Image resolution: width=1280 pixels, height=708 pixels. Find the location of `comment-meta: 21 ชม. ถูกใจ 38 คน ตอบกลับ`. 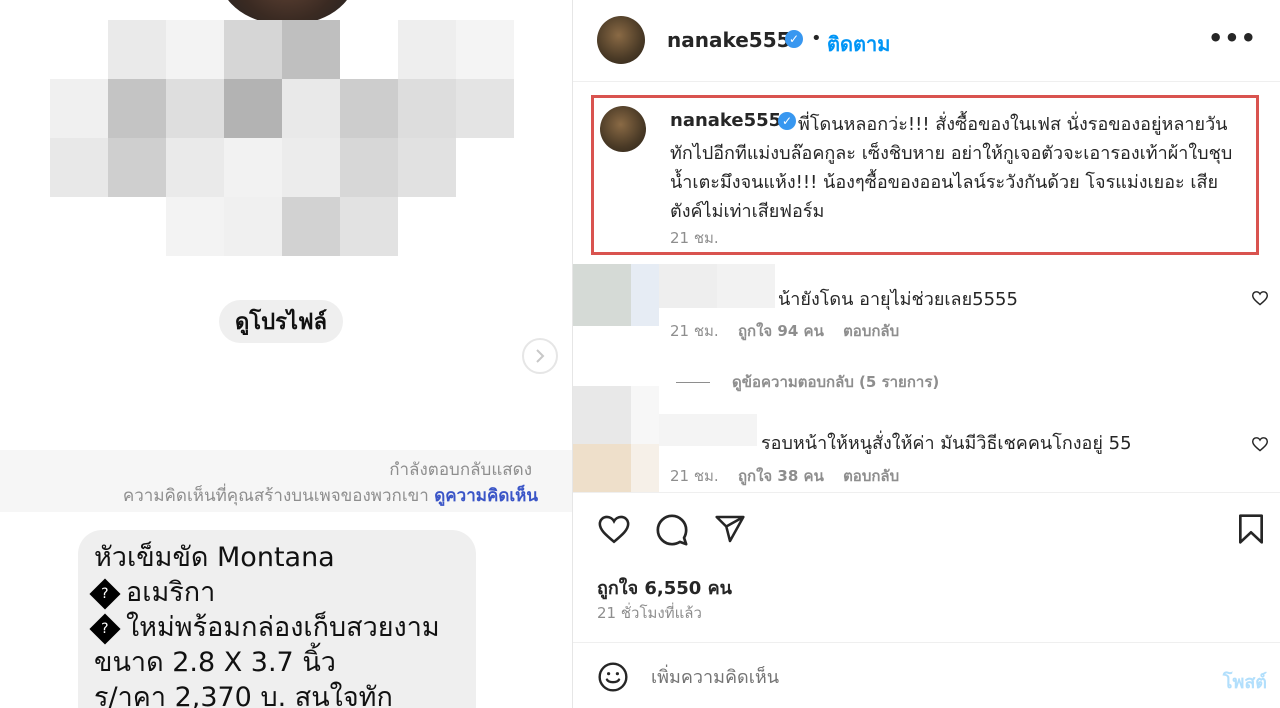

comment-meta: 21 ชม. ถูกใจ 38 คน ตอบกลับ is located at coordinates (791, 476).